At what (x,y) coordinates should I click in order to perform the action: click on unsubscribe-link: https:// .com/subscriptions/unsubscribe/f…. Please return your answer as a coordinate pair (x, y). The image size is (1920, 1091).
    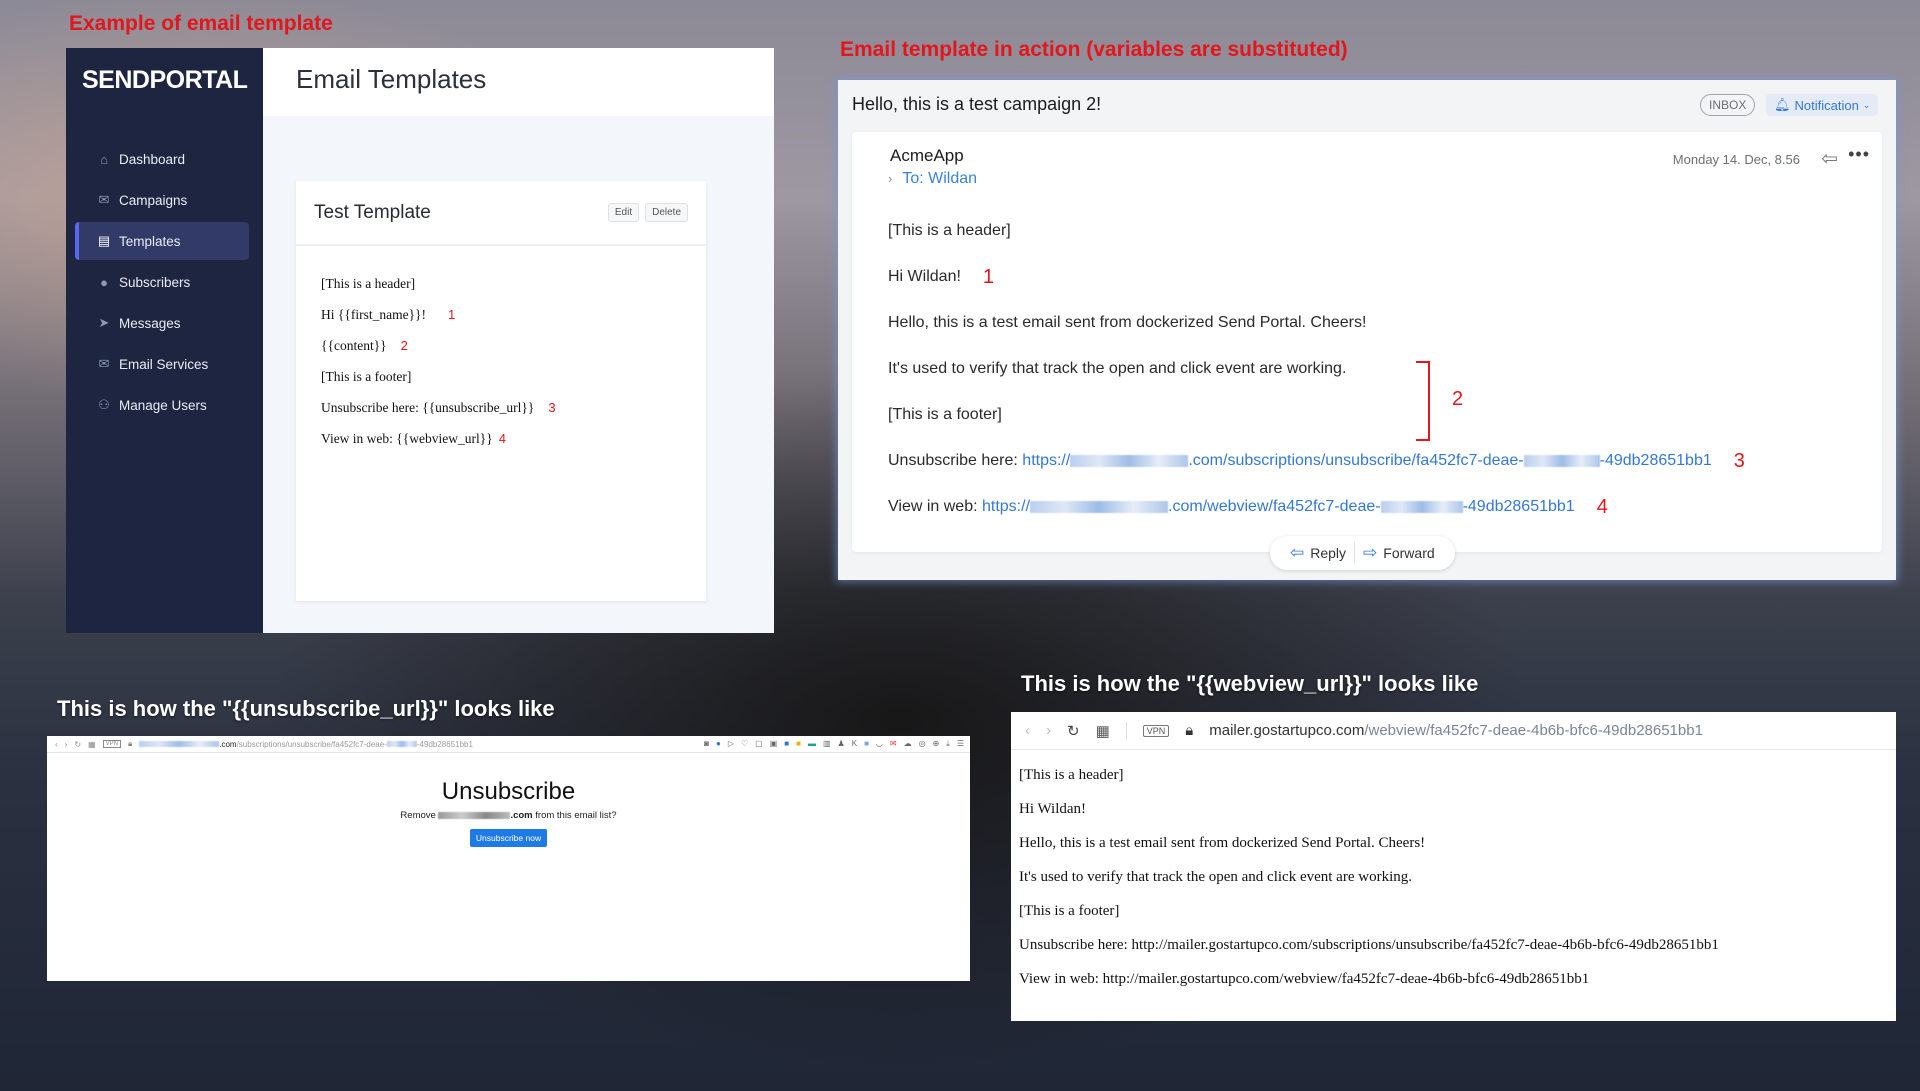
    Looking at the image, I should click on (1366, 461).